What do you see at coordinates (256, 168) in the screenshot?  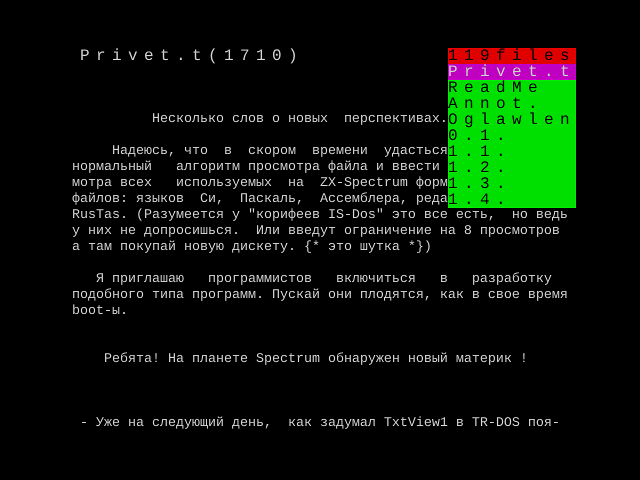 I see `text-line: нормальный алгоритм просмотра файла и ввести` at bounding box center [256, 168].